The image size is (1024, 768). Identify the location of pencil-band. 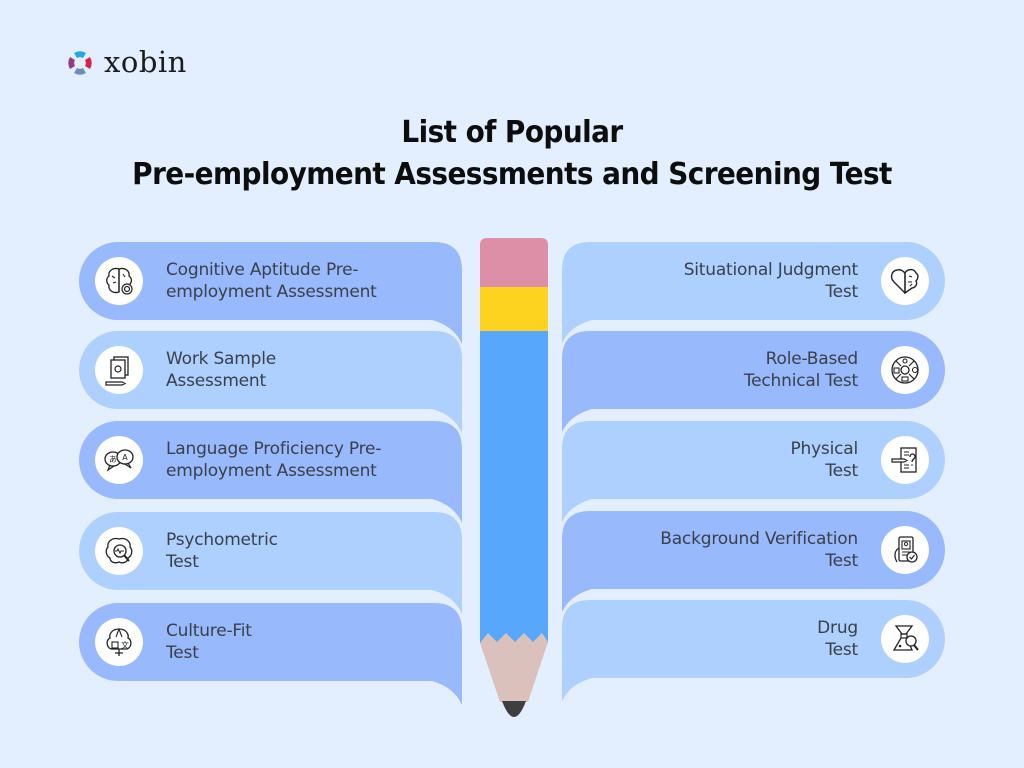
(514, 309).